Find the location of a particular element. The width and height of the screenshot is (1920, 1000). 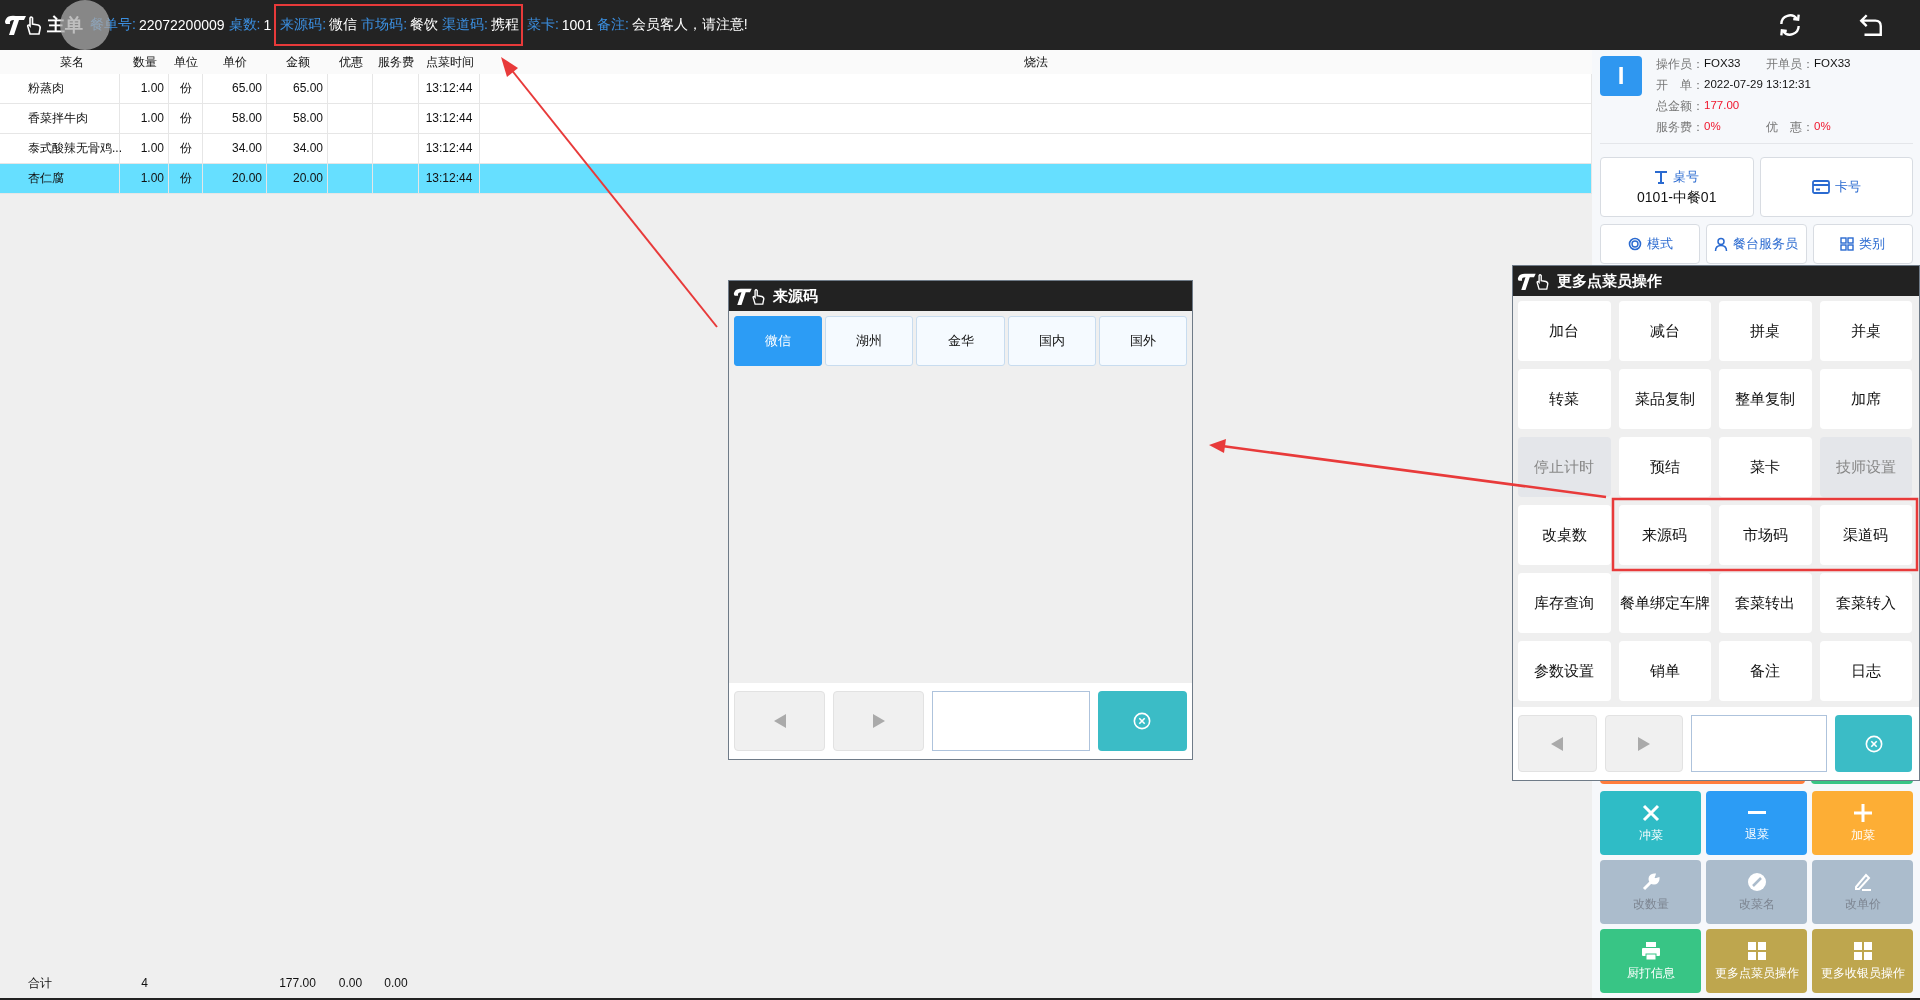

table-cell: 香菜拌牛肉 is located at coordinates (58, 118).